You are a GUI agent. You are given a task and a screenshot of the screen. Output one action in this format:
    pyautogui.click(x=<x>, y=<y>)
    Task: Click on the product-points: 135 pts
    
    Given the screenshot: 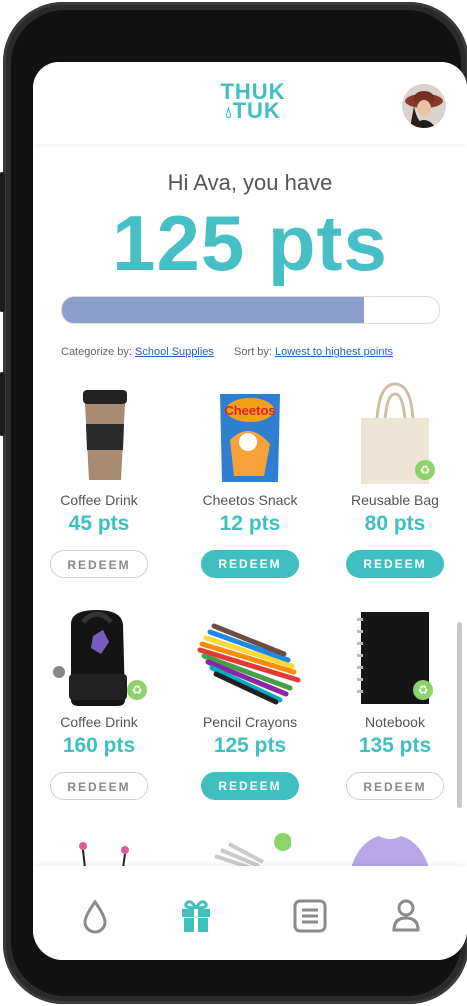 What is the action you would take?
    pyautogui.click(x=395, y=745)
    